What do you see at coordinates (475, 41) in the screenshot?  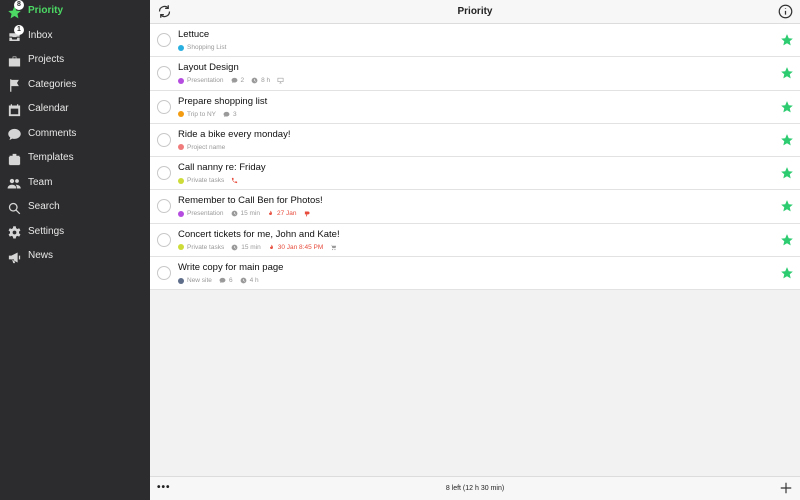 I see `task-row: Lettuce Shopping List` at bounding box center [475, 41].